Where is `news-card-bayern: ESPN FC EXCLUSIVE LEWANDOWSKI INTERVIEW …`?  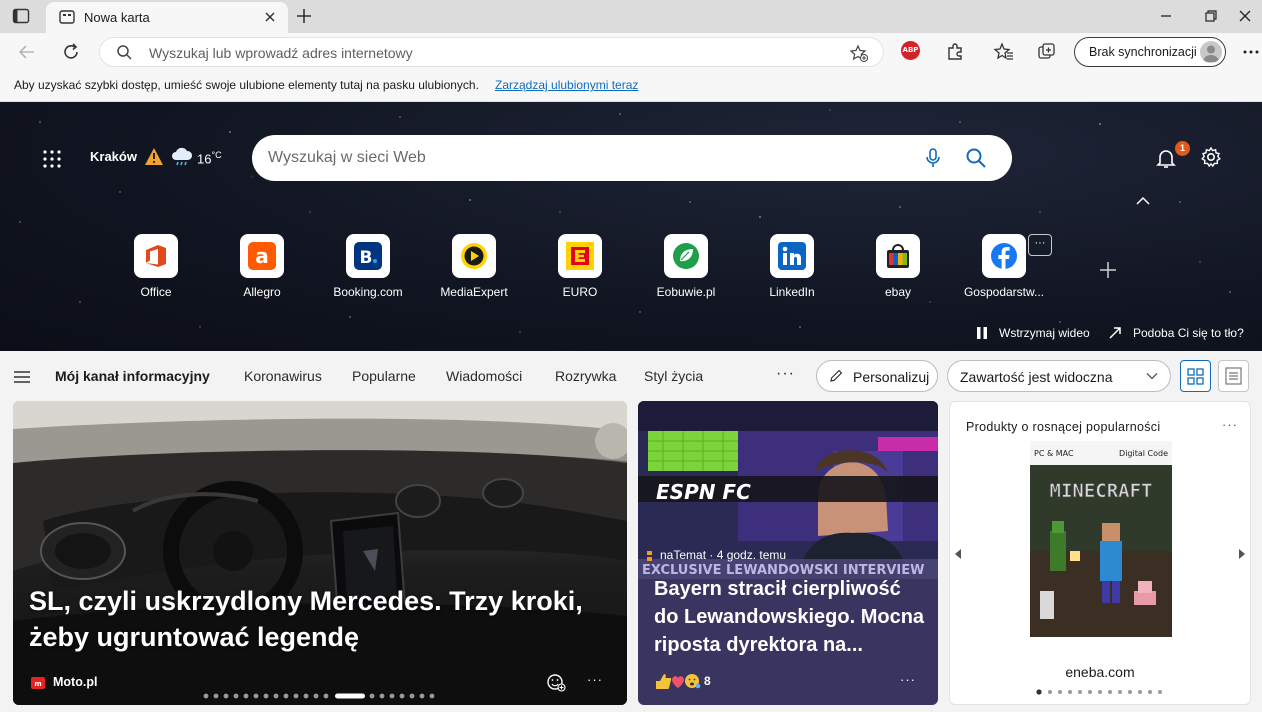
news-card-bayern: ESPN FC EXCLUSIVE LEWANDOWSKI INTERVIEW … is located at coordinates (788, 553).